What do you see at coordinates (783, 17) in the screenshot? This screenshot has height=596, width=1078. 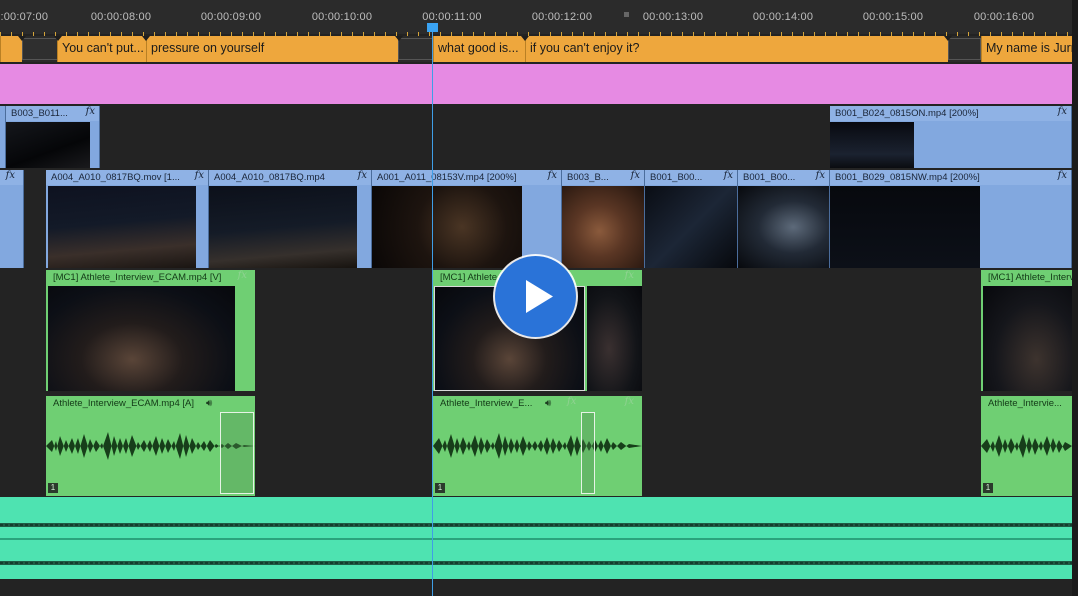 I see `timecode-label: 00:00:14:00` at bounding box center [783, 17].